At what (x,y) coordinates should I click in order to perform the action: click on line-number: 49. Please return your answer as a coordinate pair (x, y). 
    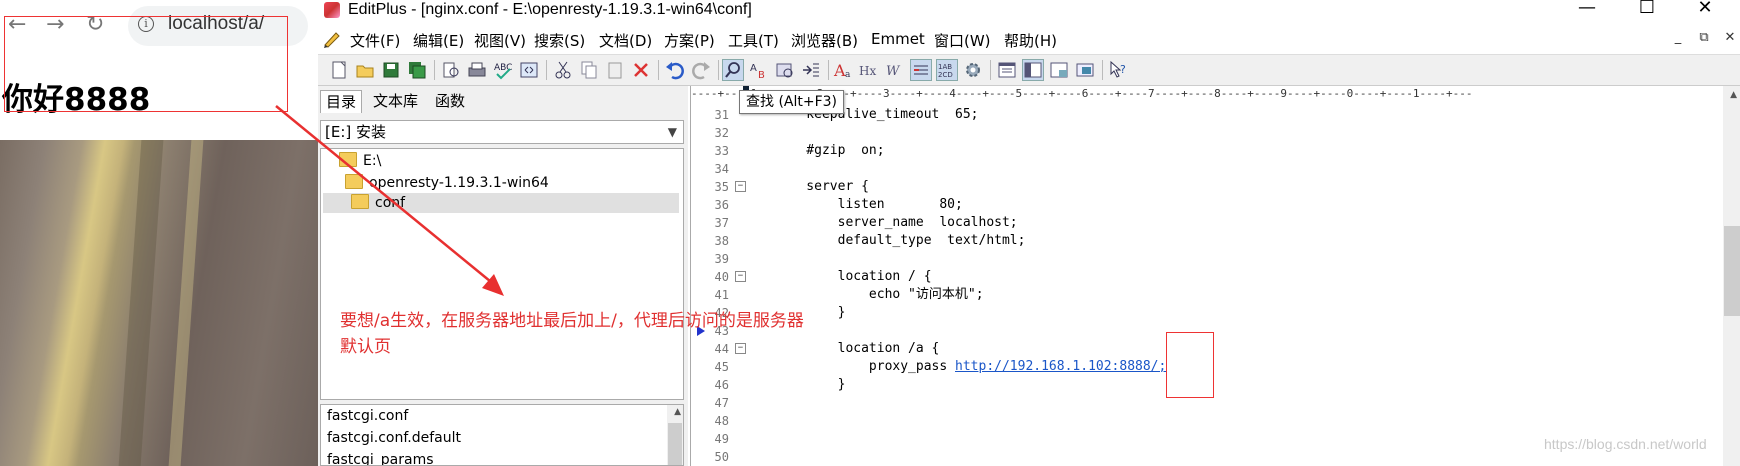
    Looking at the image, I should click on (721, 439).